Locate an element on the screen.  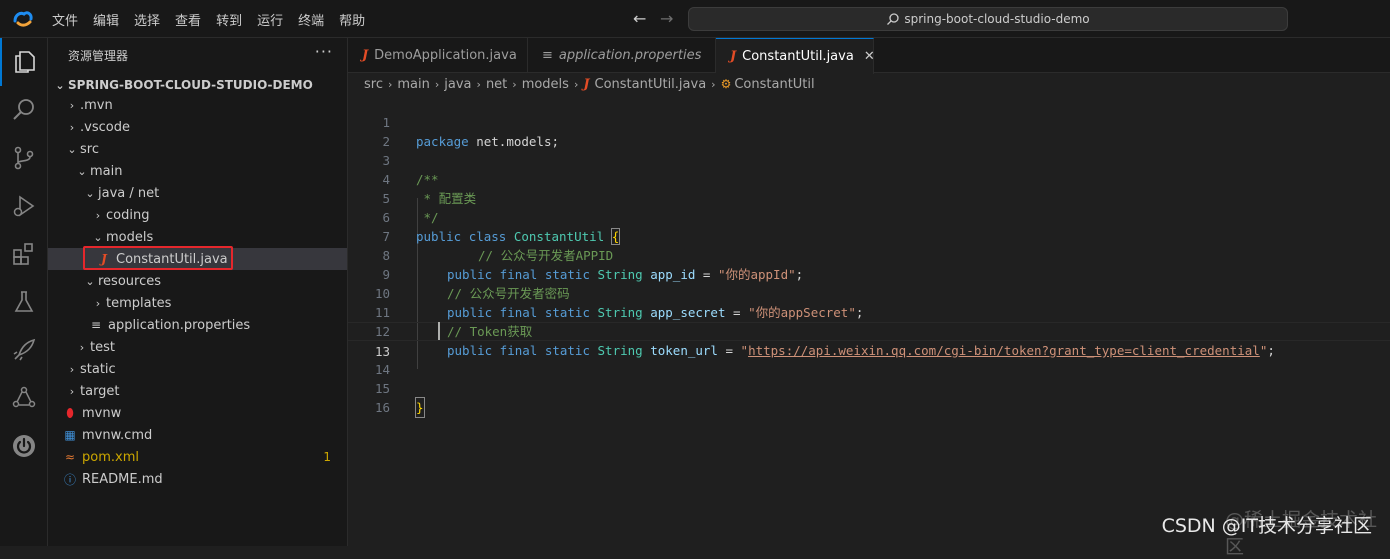
live-share-button is located at coordinates (24, 398).